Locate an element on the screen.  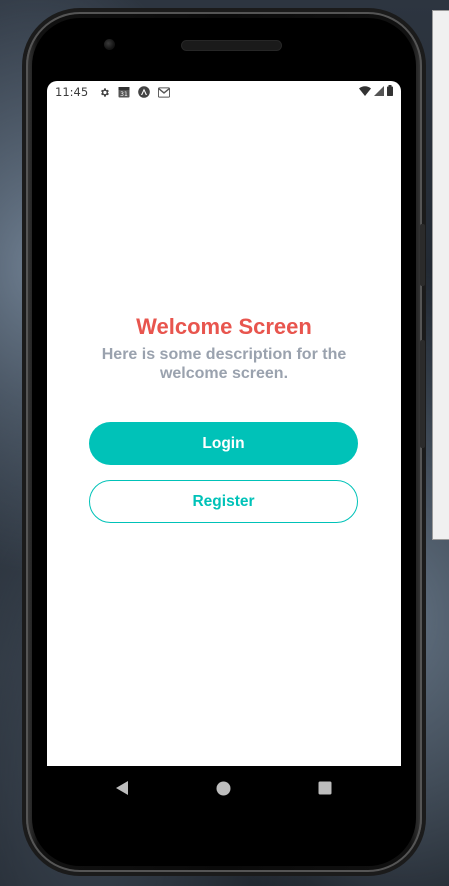
volume-button is located at coordinates (422, 394).